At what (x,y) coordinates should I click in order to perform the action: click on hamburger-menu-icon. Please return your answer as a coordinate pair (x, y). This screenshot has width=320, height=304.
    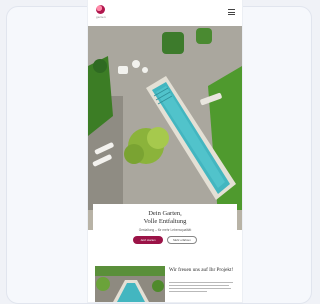
    Looking at the image, I should click on (231, 12).